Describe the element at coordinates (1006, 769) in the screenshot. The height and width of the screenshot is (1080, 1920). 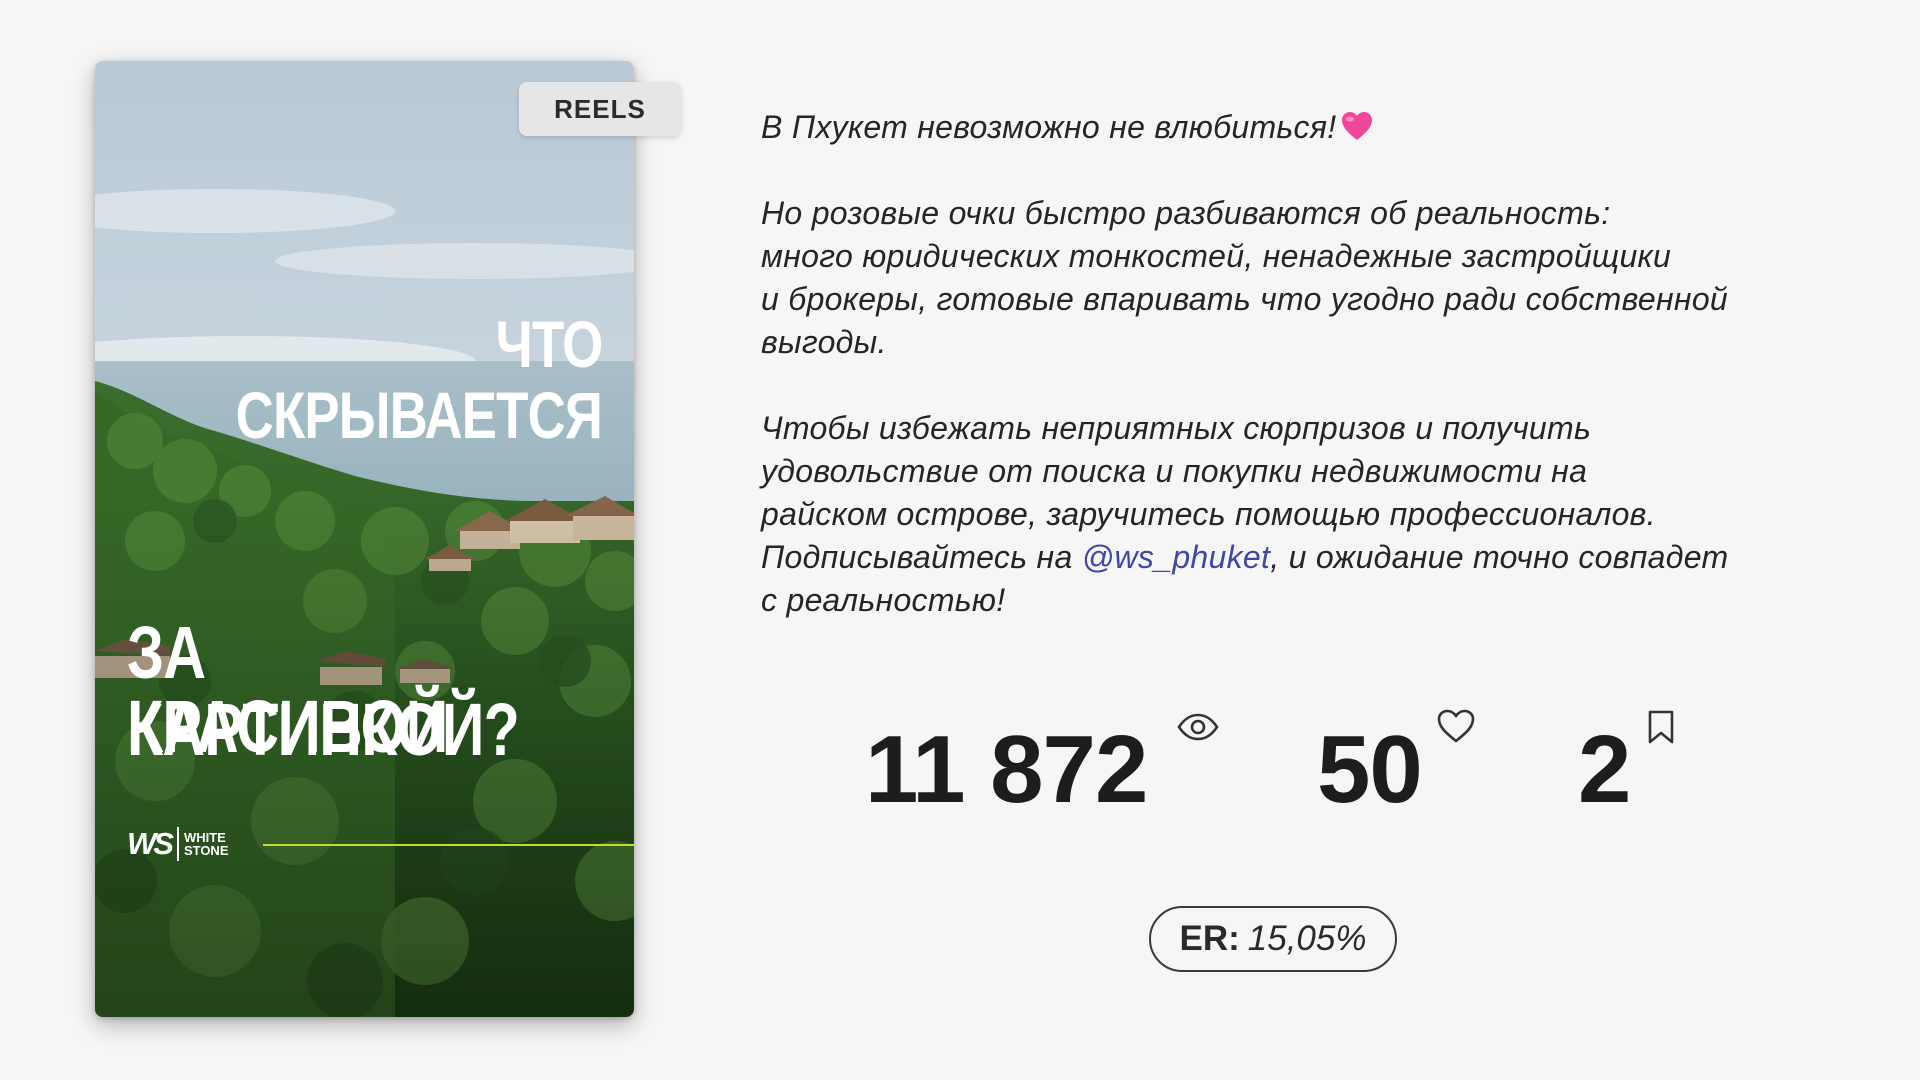
I see `views-count: 11 872` at that location.